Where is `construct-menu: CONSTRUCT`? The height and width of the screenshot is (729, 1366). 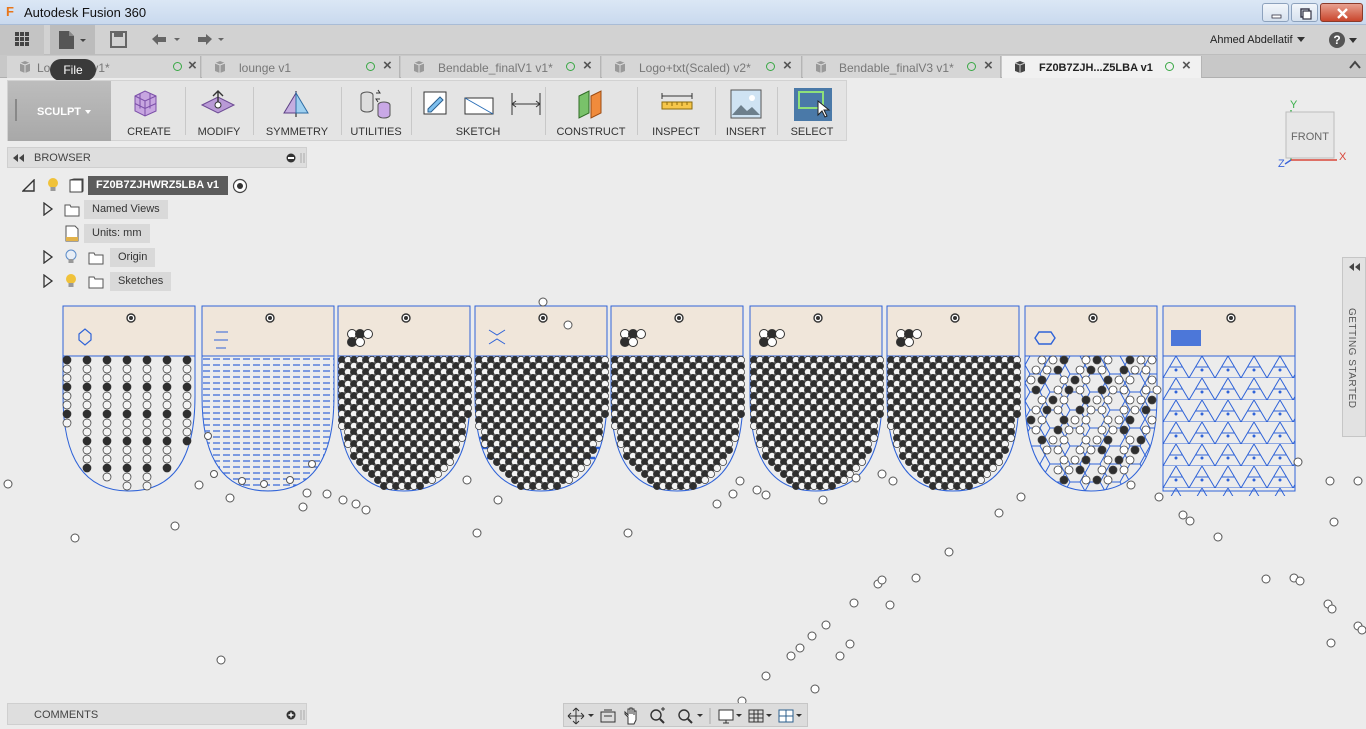 construct-menu: CONSTRUCT is located at coordinates (591, 111).